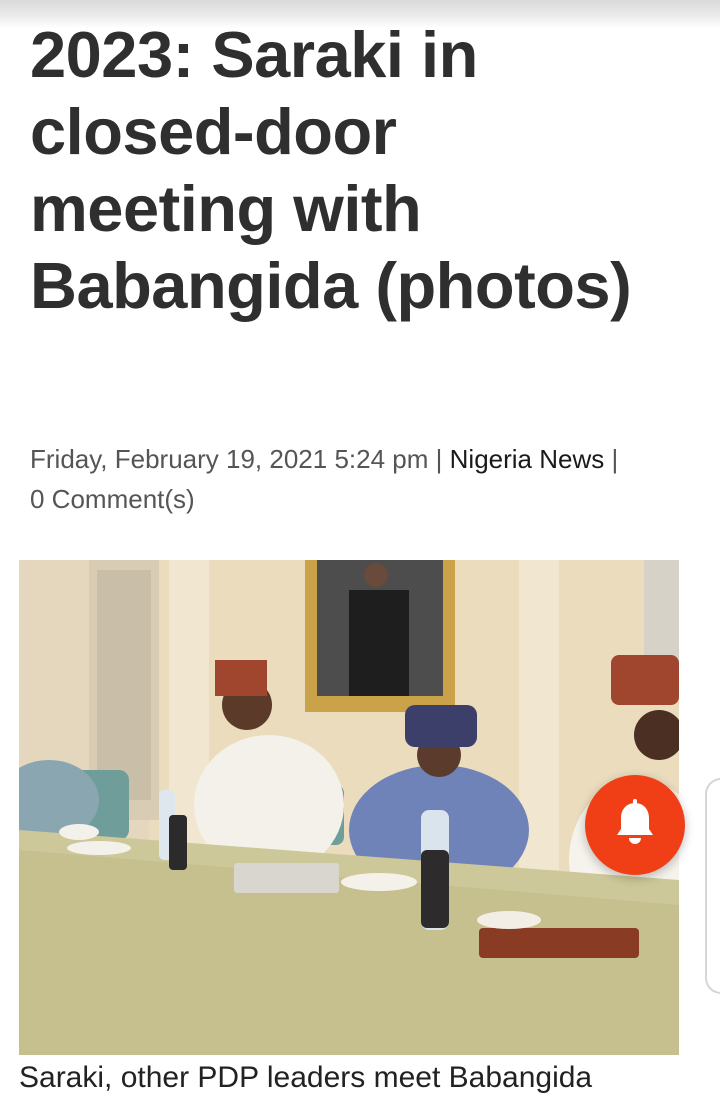  I want to click on comment-count: 0 Comment(s), so click(112, 499).